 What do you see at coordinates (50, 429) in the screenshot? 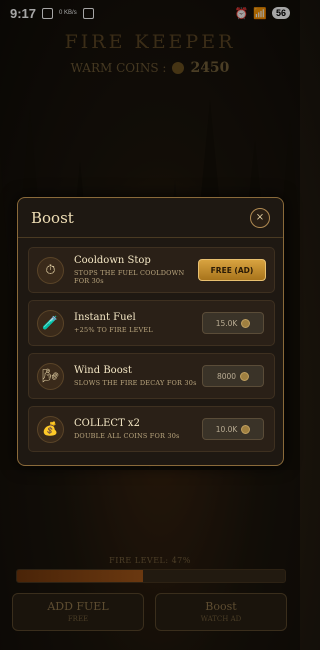
I see `money-bag-icon: 💰` at bounding box center [50, 429].